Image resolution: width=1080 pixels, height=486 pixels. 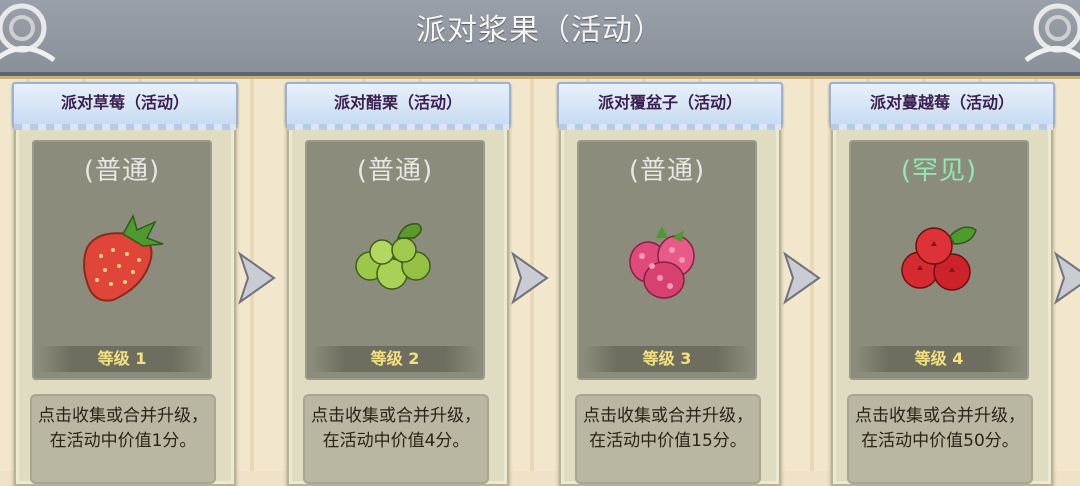 I want to click on level-label: 等级 3, so click(x=667, y=358).